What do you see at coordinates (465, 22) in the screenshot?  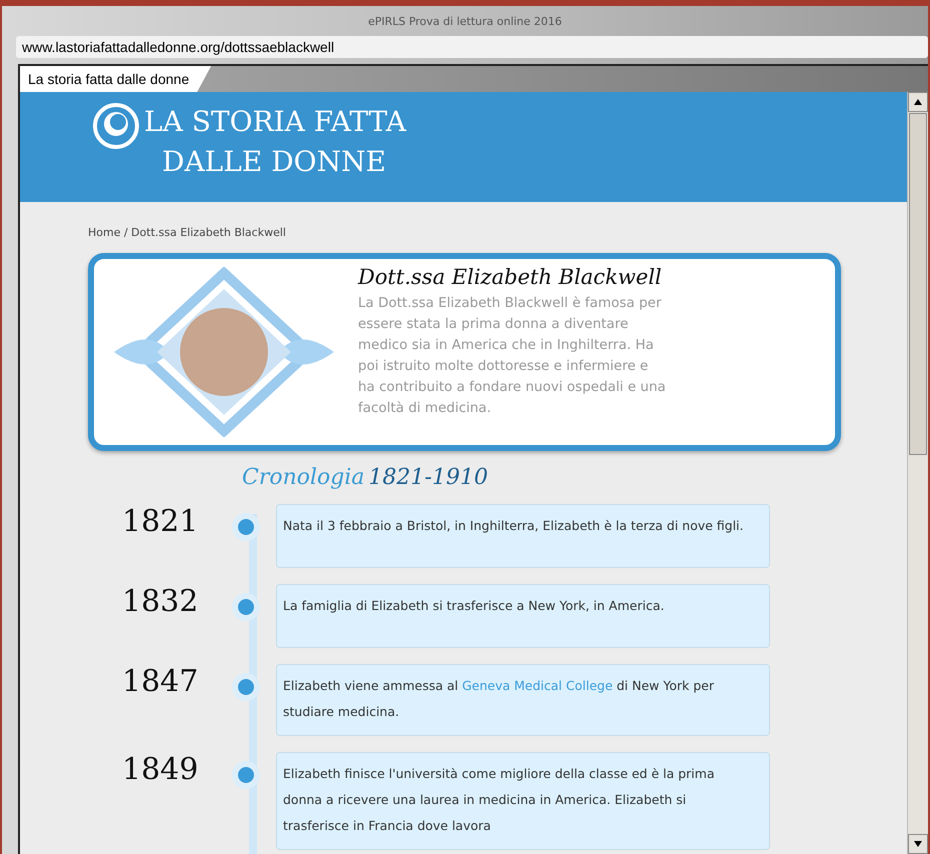 I see `window-title: ePIRLS Prova di lettura online 2016` at bounding box center [465, 22].